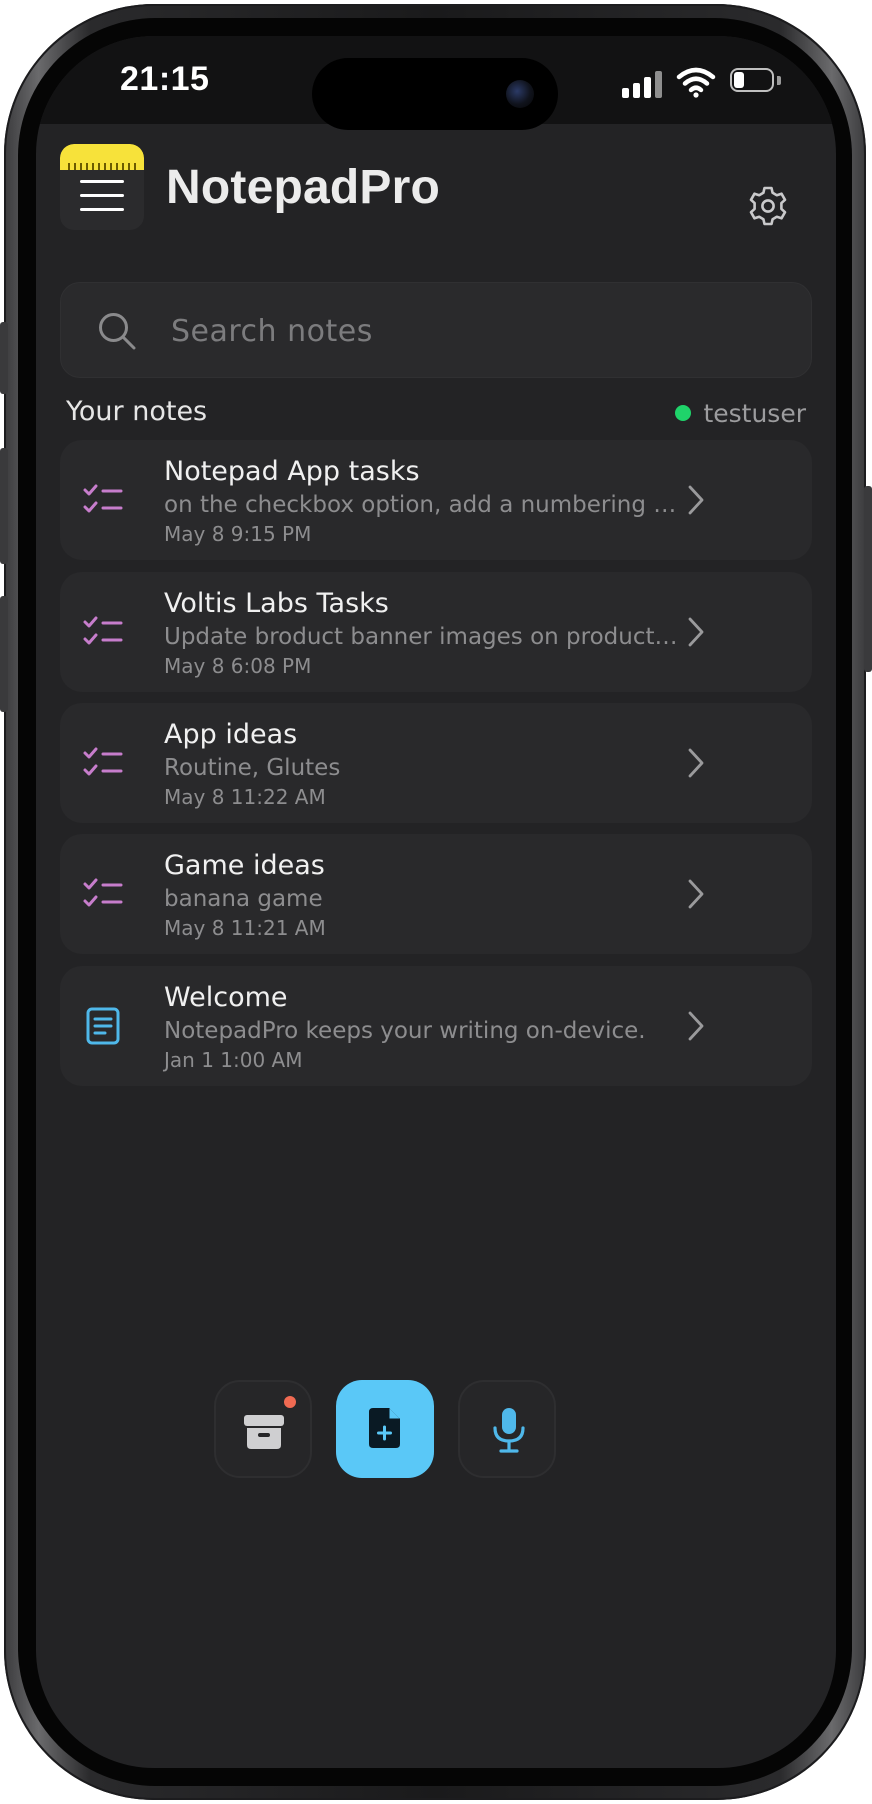  I want to click on note-preview: NotepadPro keeps your writing on-device., so click(405, 1031).